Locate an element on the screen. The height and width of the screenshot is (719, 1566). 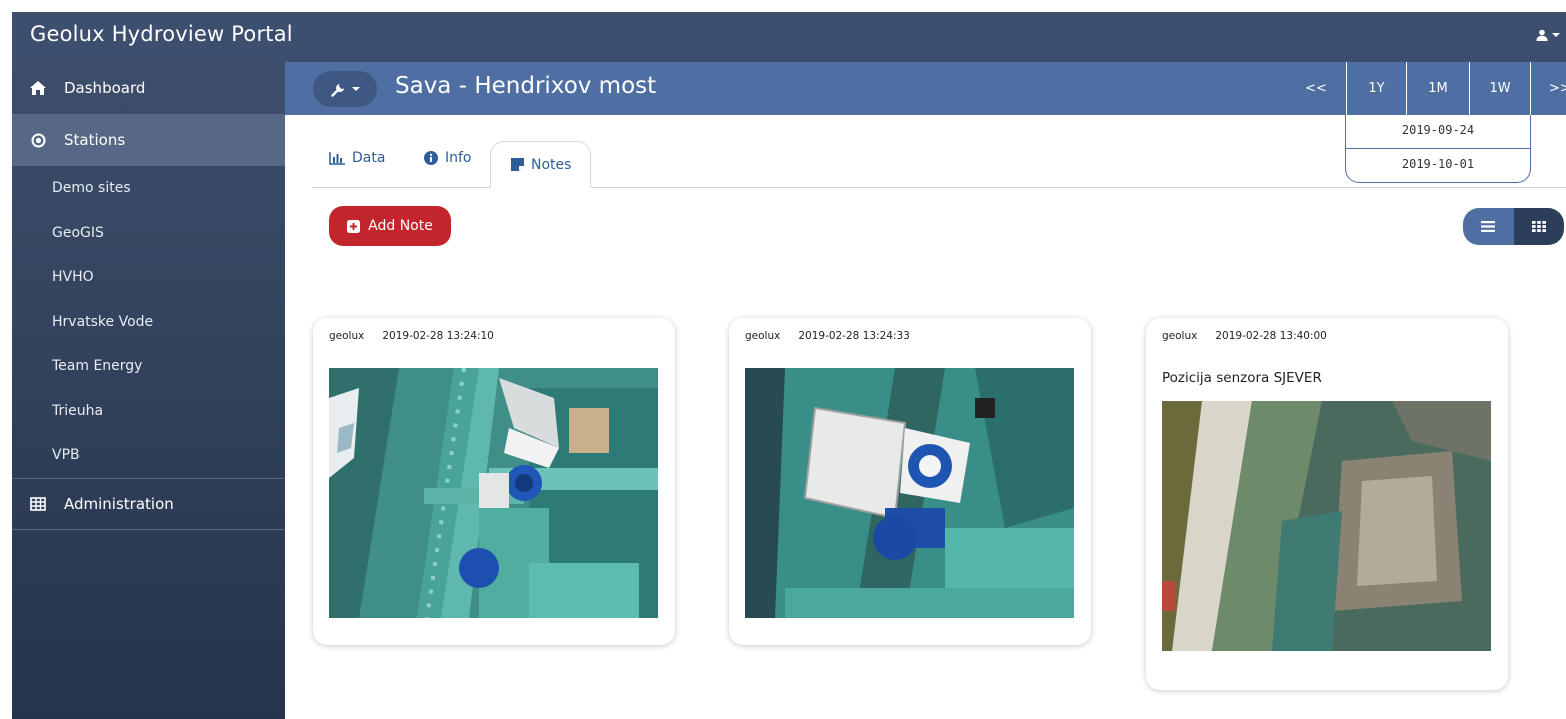
list-view-button is located at coordinates (1488, 226).